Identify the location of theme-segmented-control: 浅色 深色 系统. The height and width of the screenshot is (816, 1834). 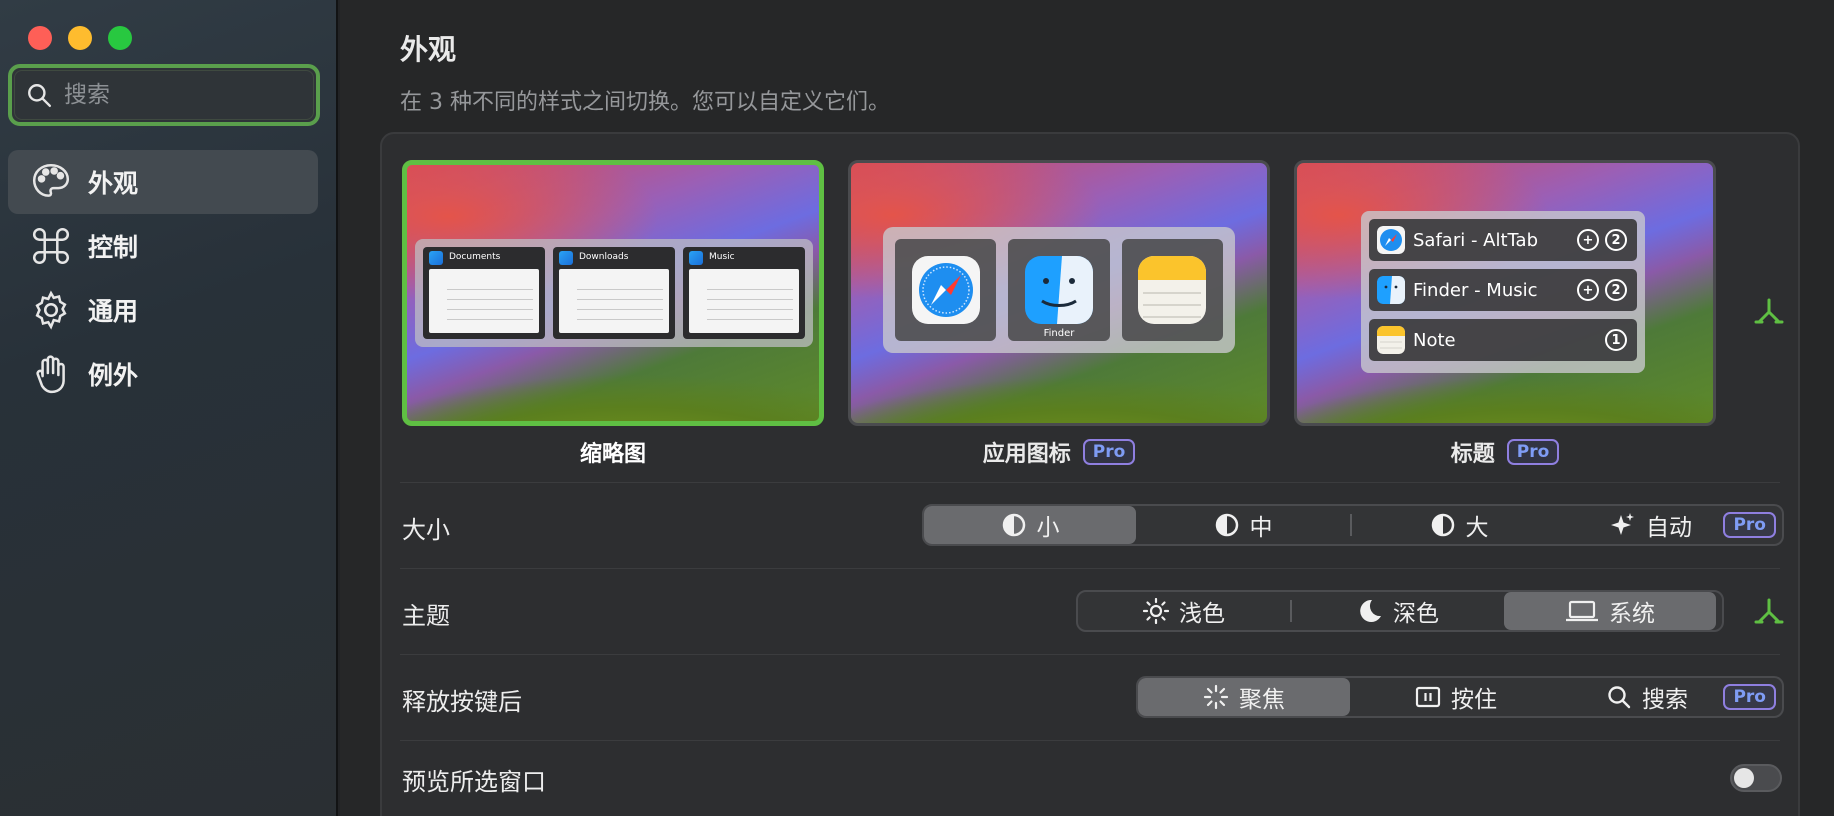
(1400, 611).